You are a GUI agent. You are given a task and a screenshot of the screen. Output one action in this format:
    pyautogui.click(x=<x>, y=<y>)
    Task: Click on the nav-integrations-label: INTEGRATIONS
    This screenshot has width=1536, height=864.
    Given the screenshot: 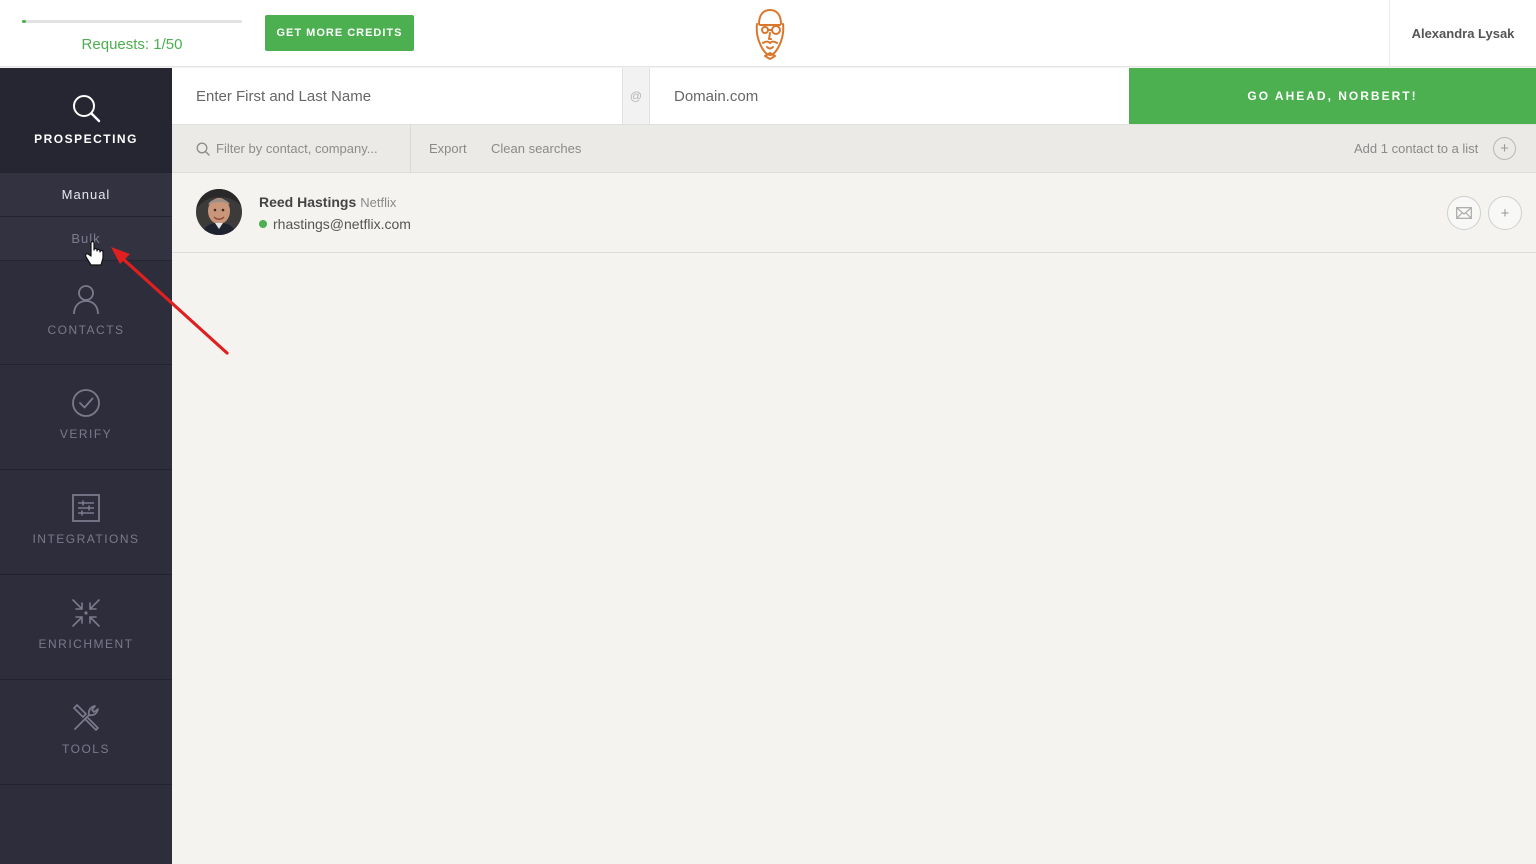 What is the action you would take?
    pyautogui.click(x=86, y=539)
    